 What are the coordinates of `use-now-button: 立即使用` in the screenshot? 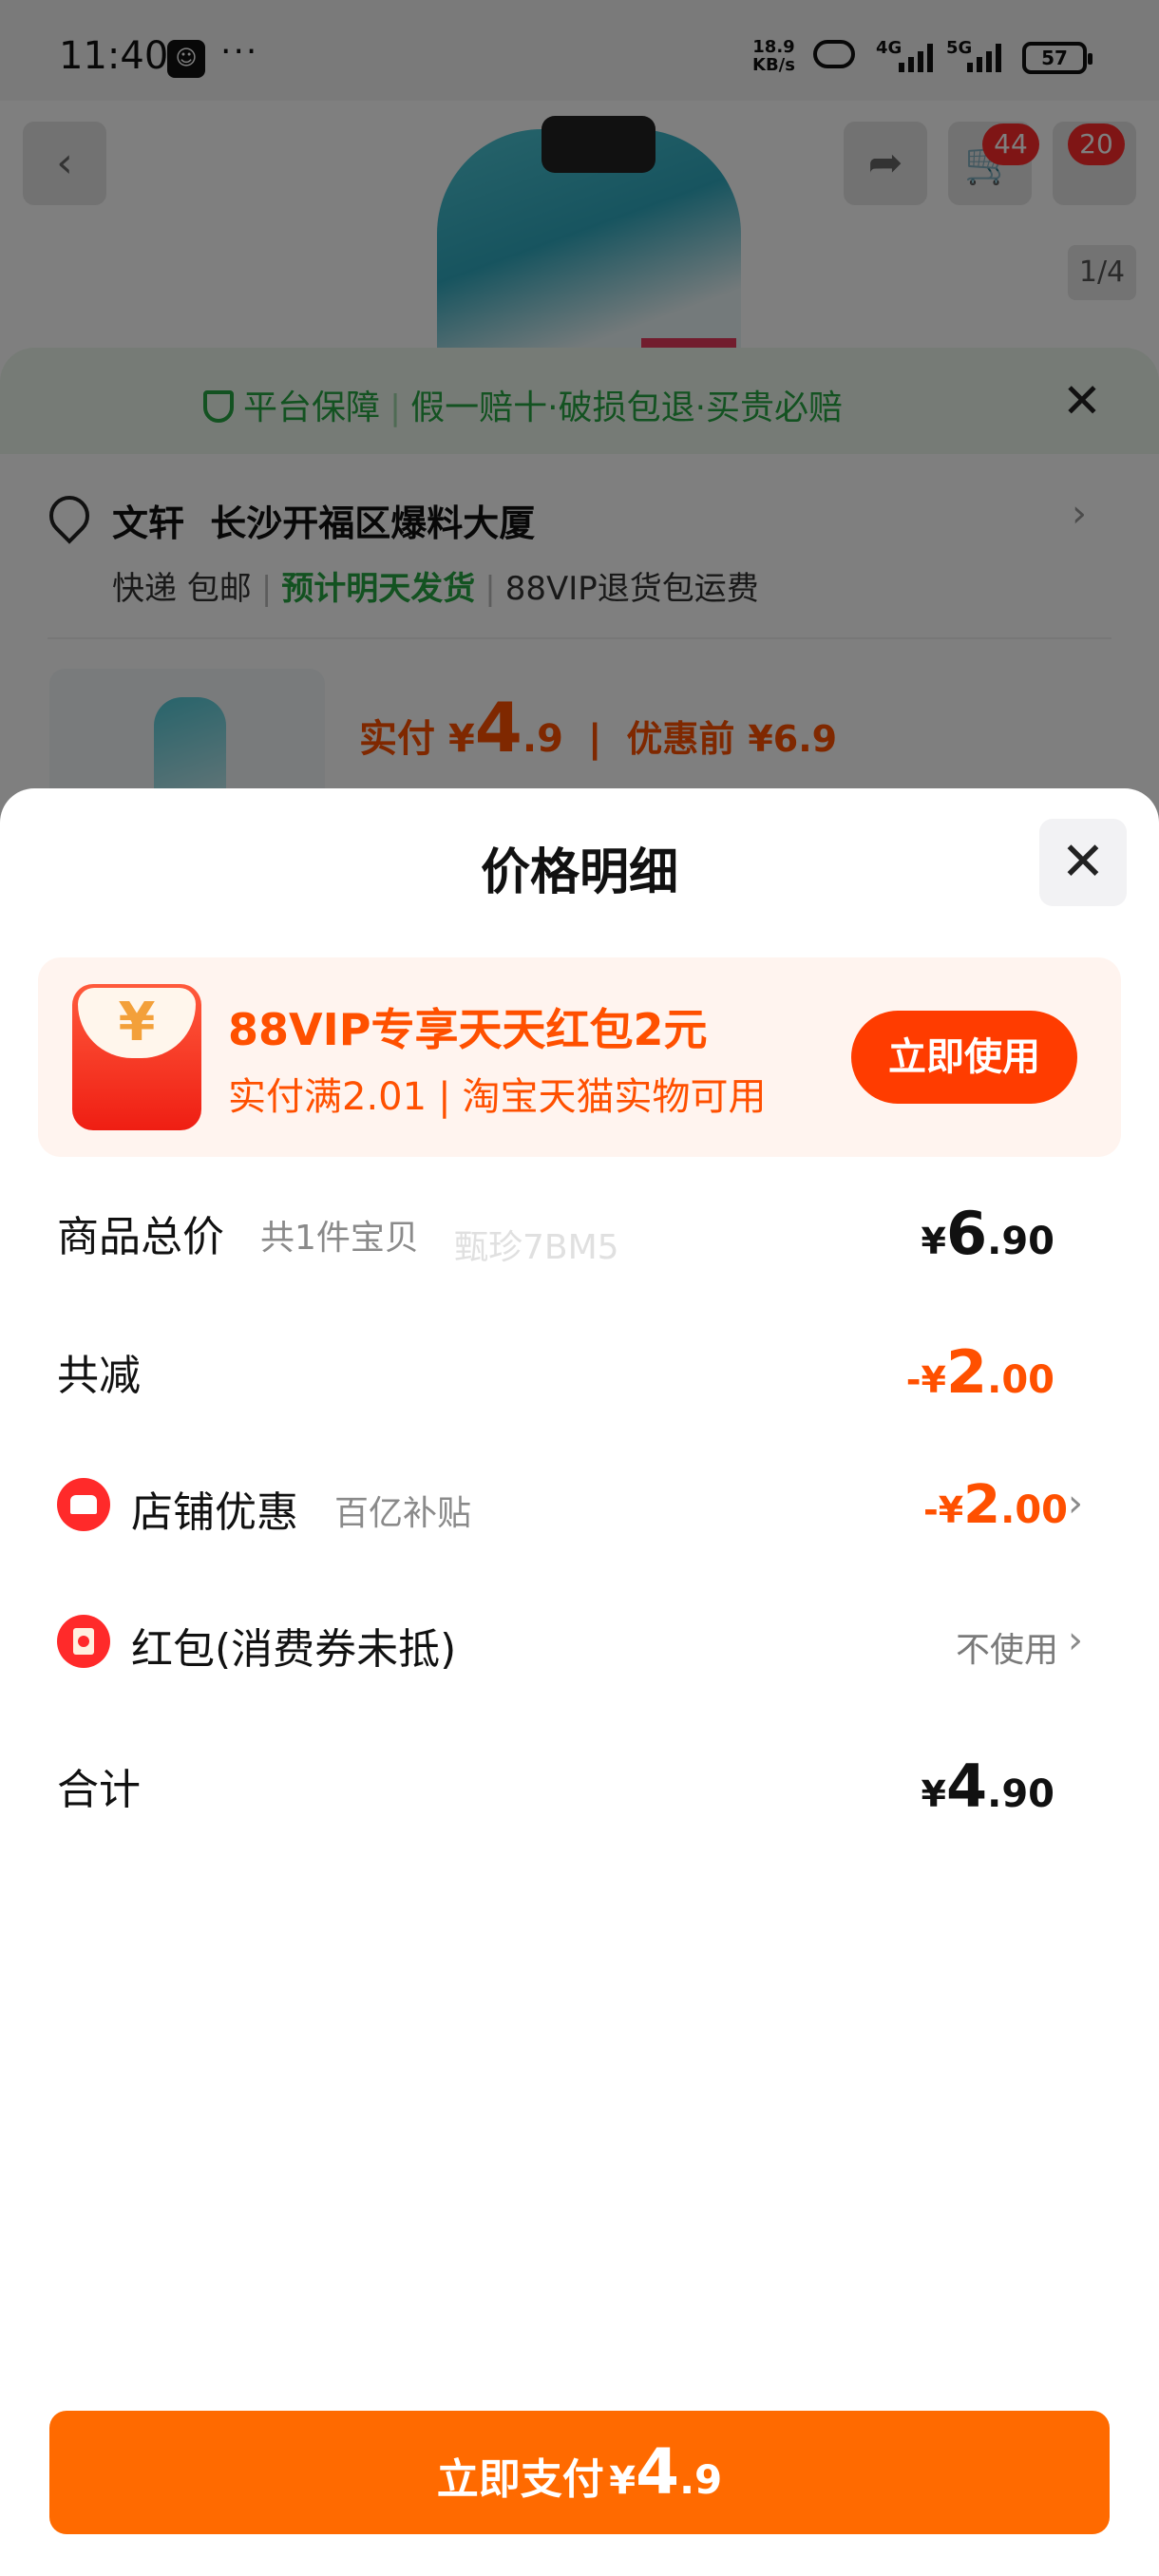 It's located at (964, 1057).